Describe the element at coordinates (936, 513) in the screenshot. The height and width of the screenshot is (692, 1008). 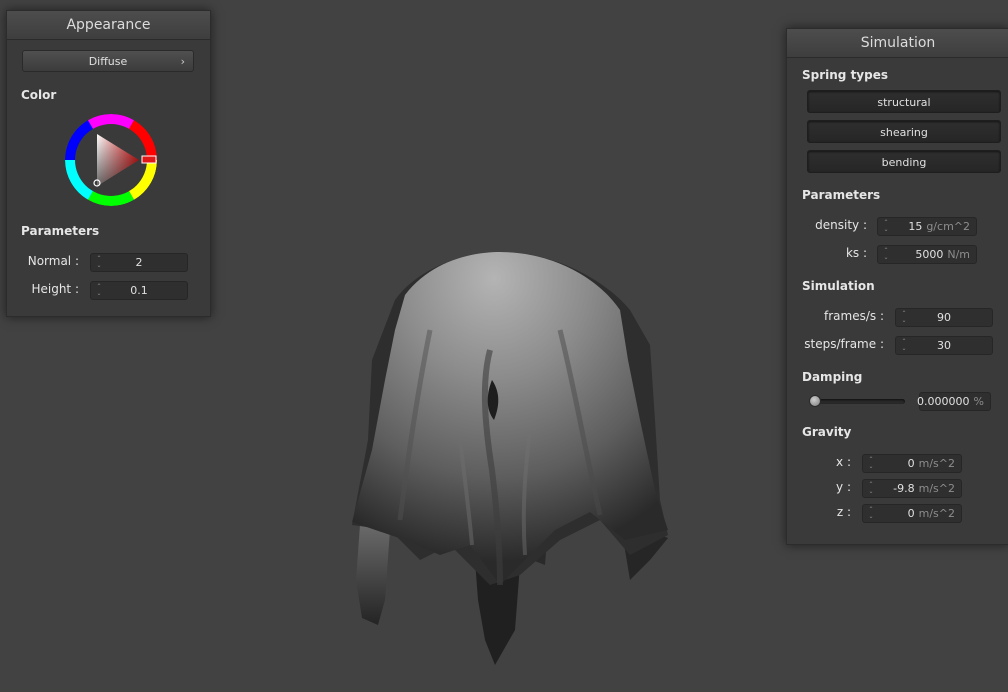
I see `gravity-z-unit: m/s^2` at that location.